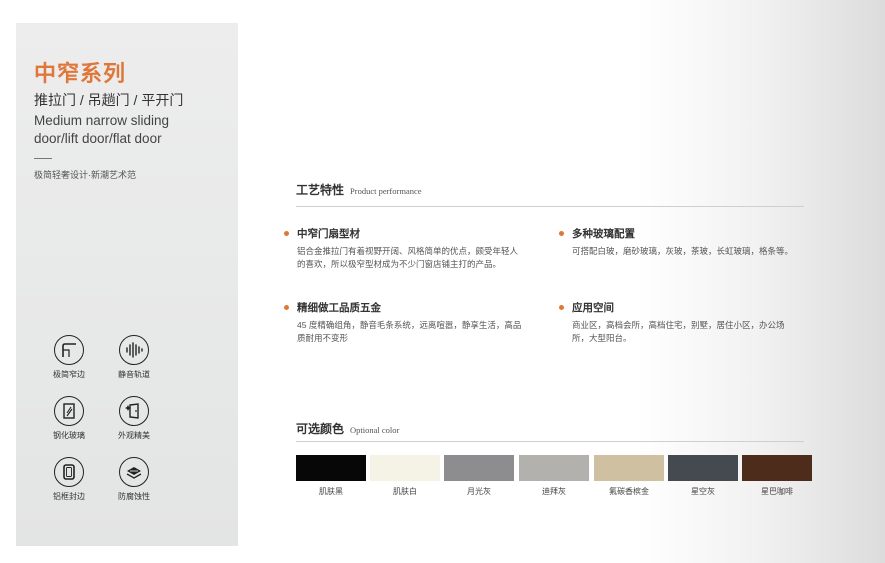 Image resolution: width=885 pixels, height=563 pixels. I want to click on feature-label: 钢化玻璃, so click(69, 435).